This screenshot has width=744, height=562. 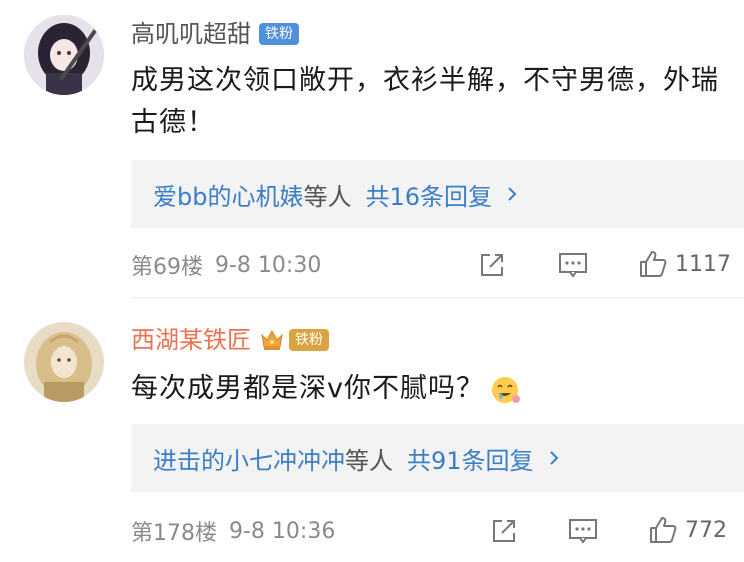 I want to click on meta-row: 第69楼 9-8 10:30 1117, so click(x=433, y=265).